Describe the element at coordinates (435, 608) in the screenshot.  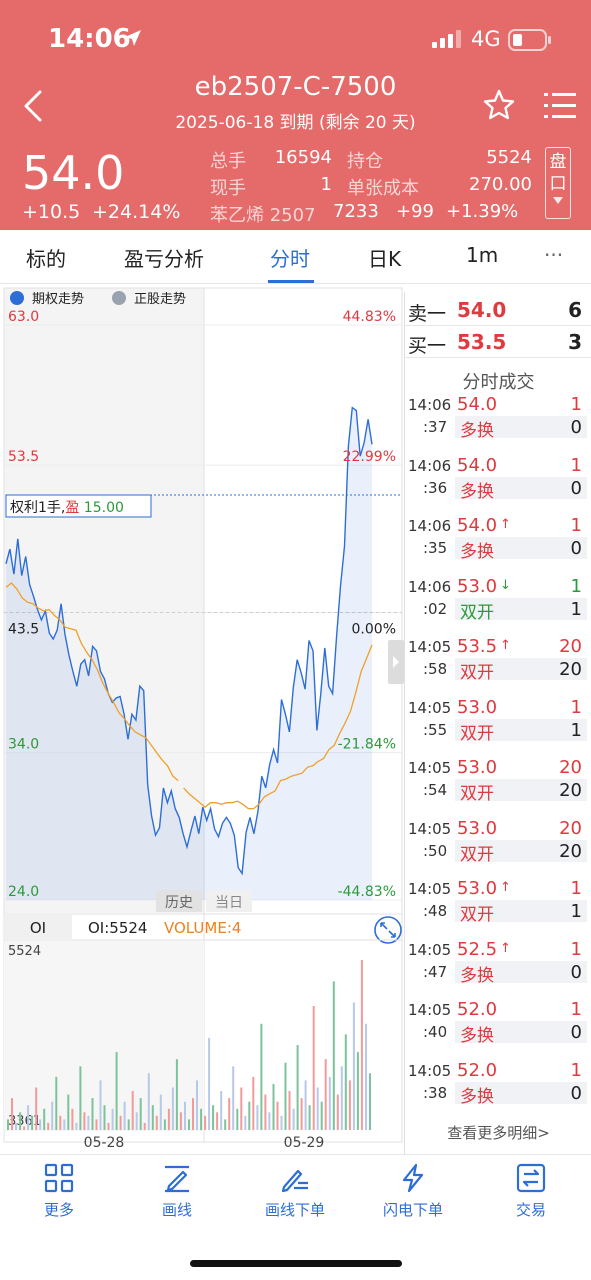
I see `tick-seconds: :02` at that location.